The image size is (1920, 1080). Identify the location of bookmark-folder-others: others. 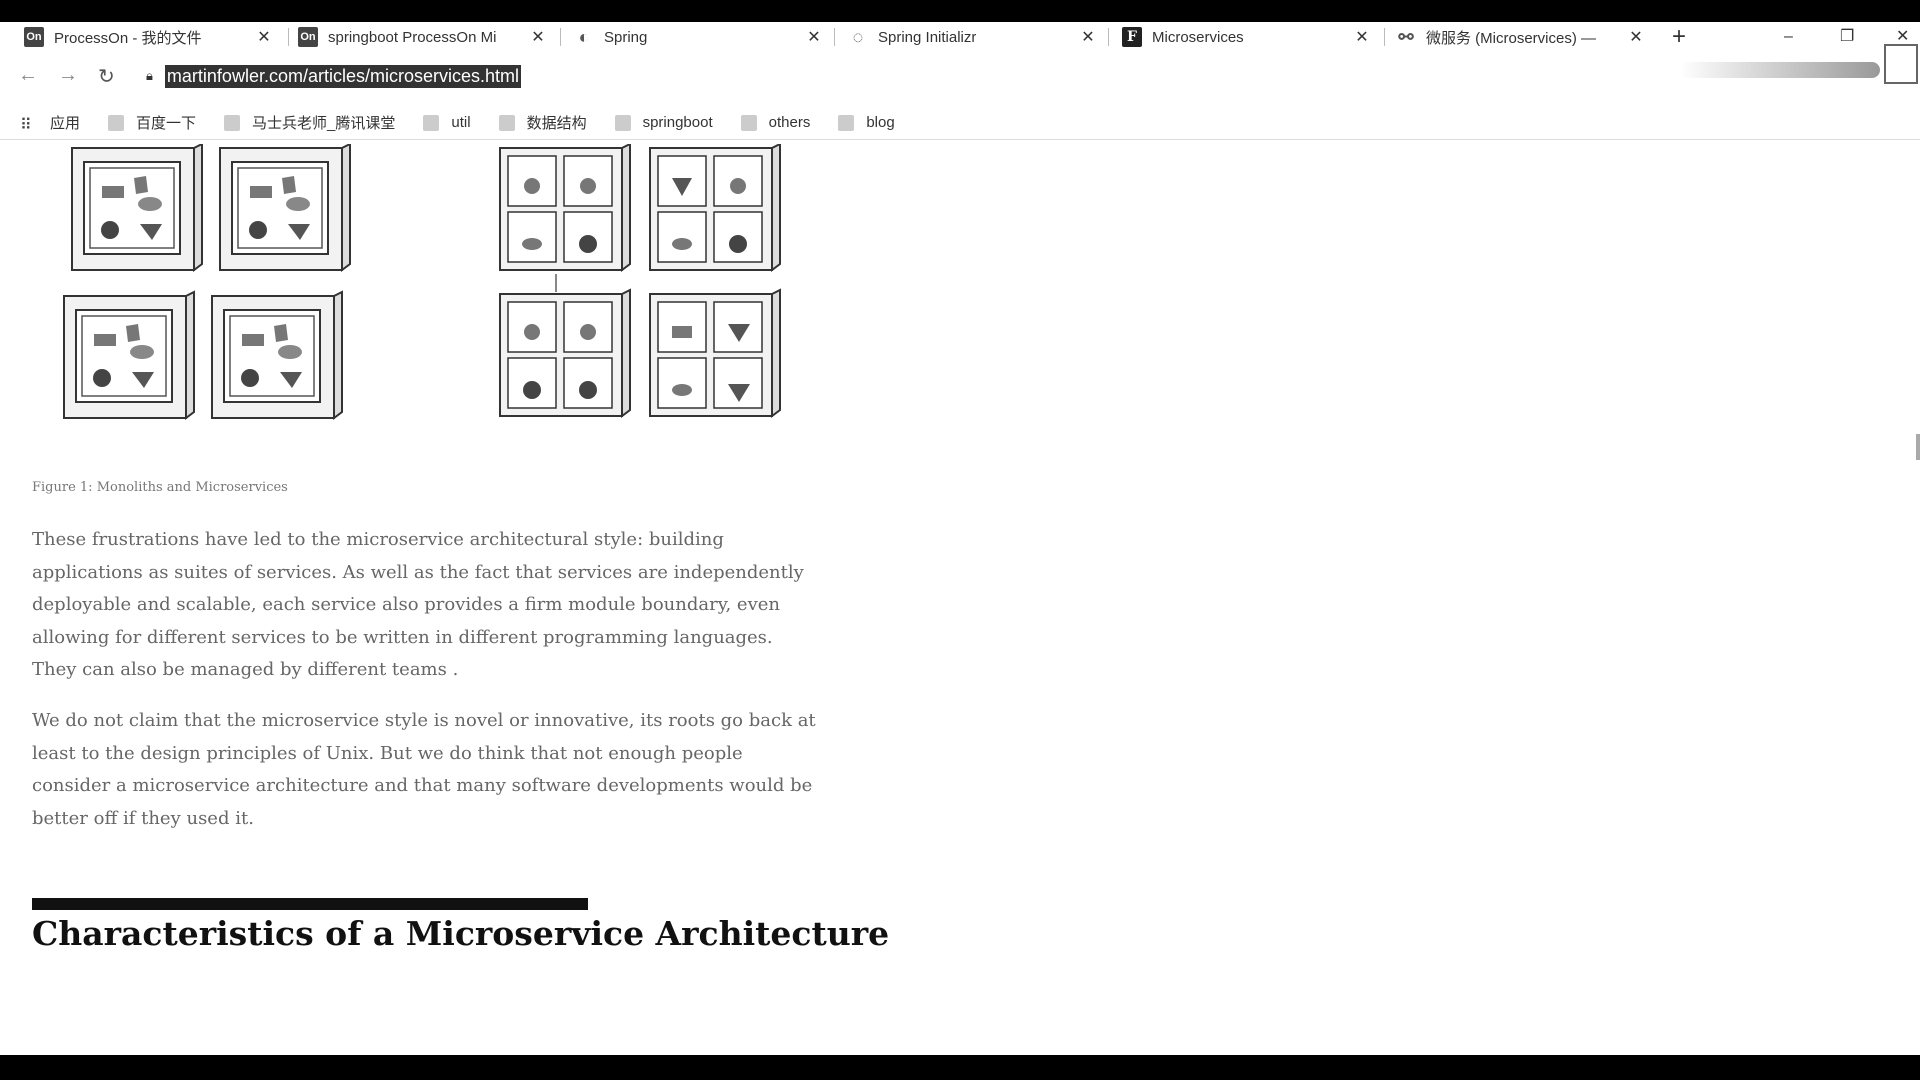
(775, 122).